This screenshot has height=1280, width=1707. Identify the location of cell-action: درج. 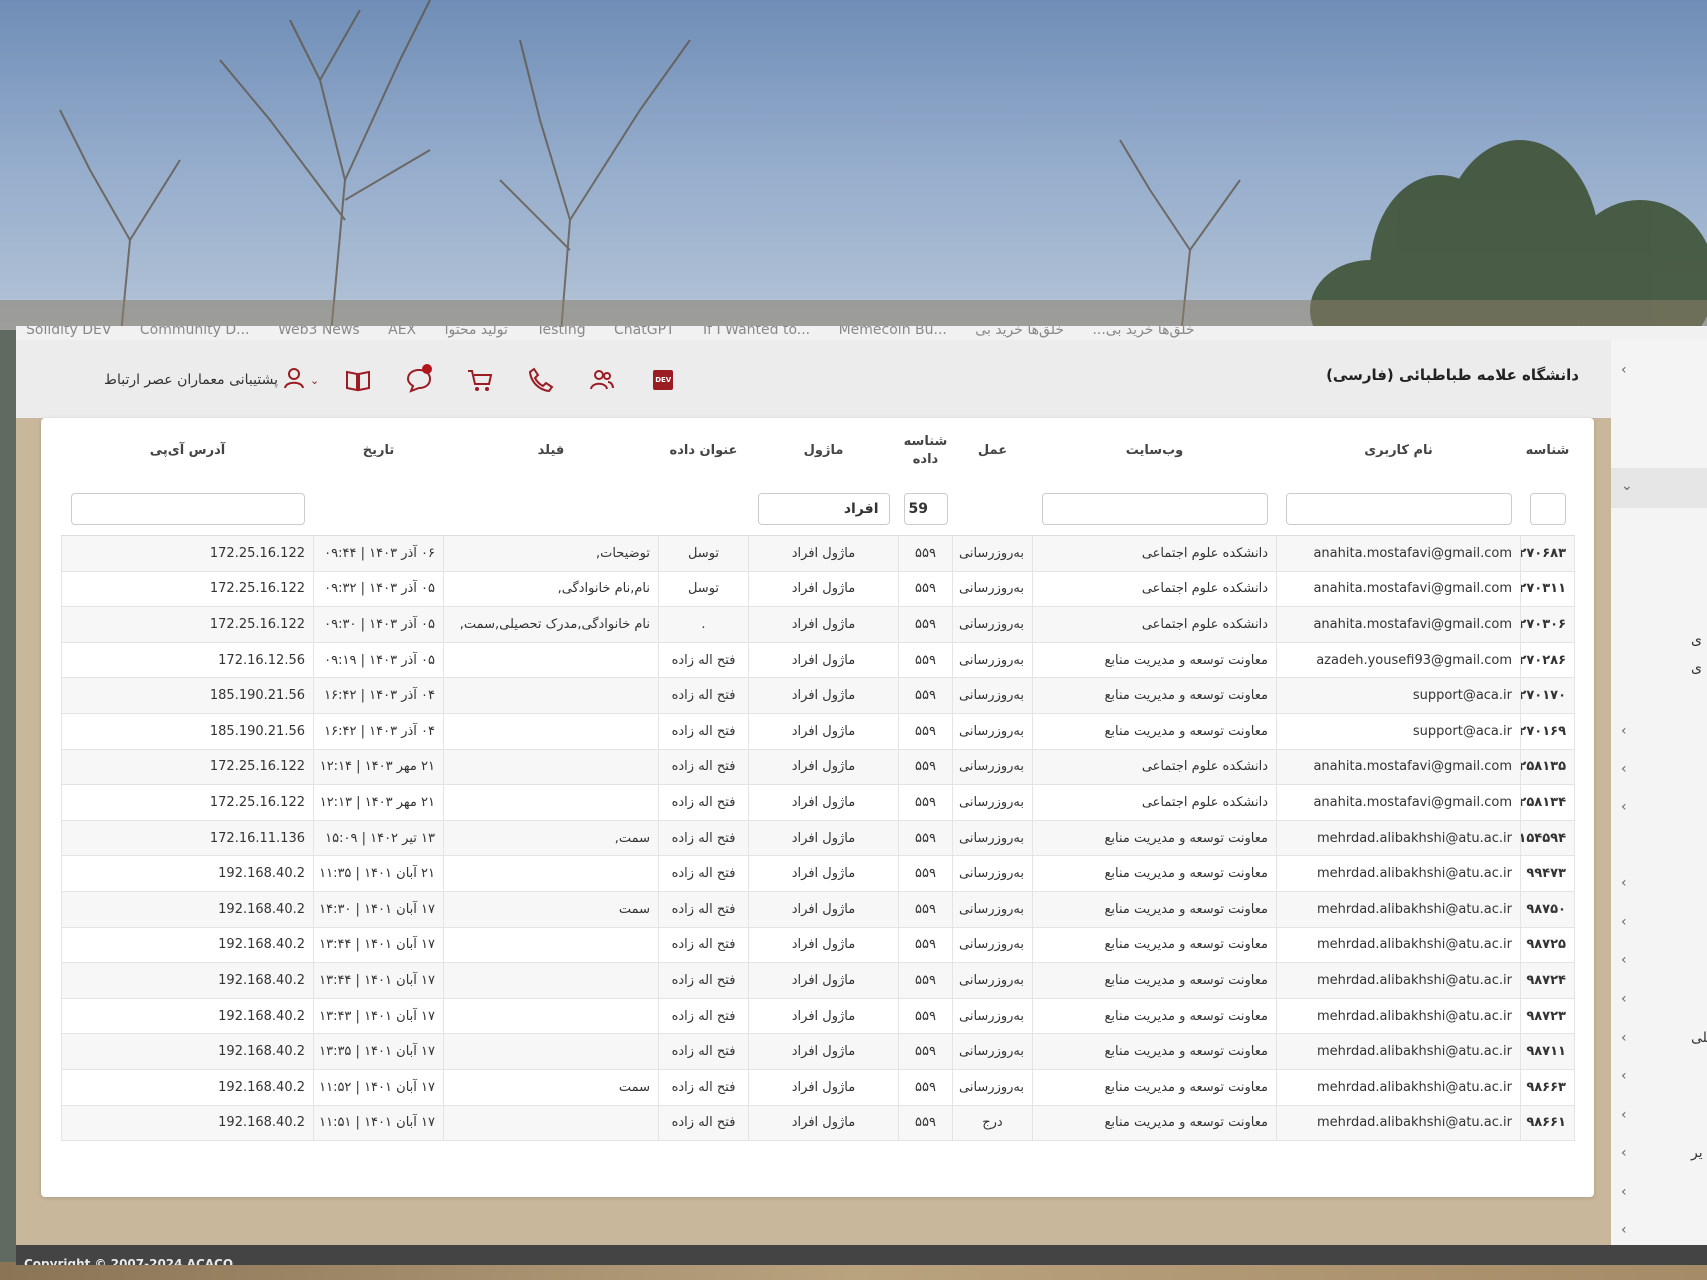
(992, 1123).